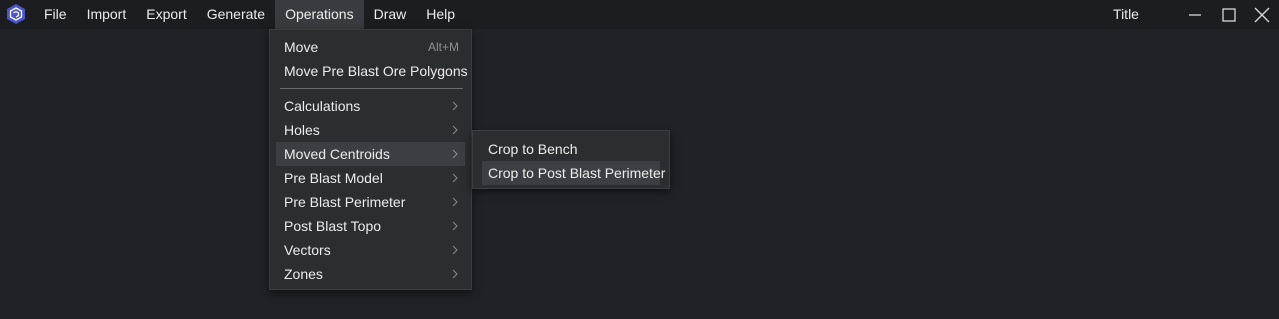  I want to click on minimize-icon, so click(1195, 14).